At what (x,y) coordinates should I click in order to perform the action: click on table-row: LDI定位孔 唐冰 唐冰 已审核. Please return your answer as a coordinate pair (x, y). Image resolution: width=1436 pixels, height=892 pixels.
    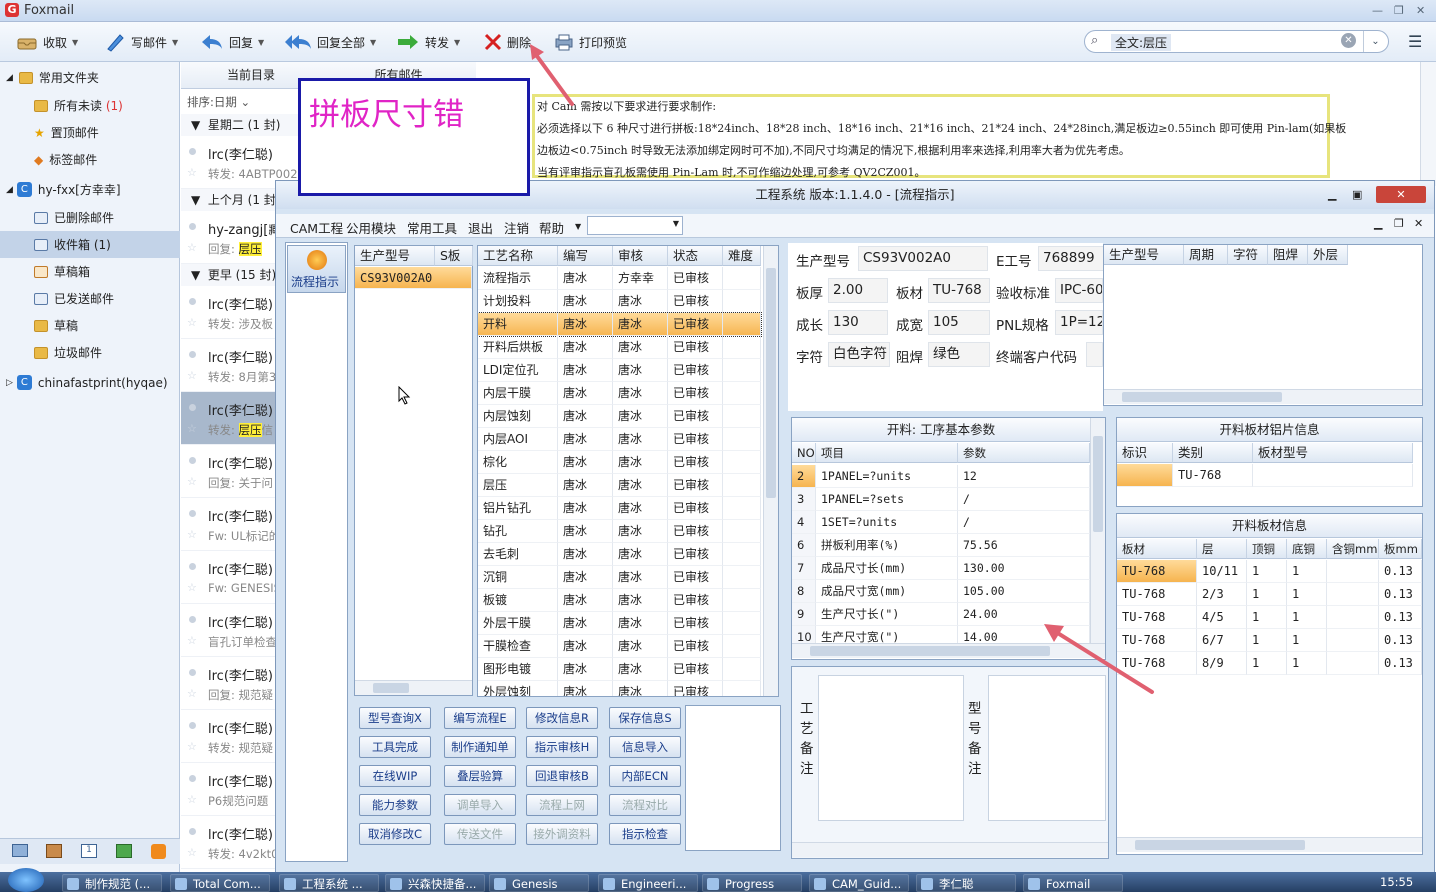
    Looking at the image, I should click on (619, 370).